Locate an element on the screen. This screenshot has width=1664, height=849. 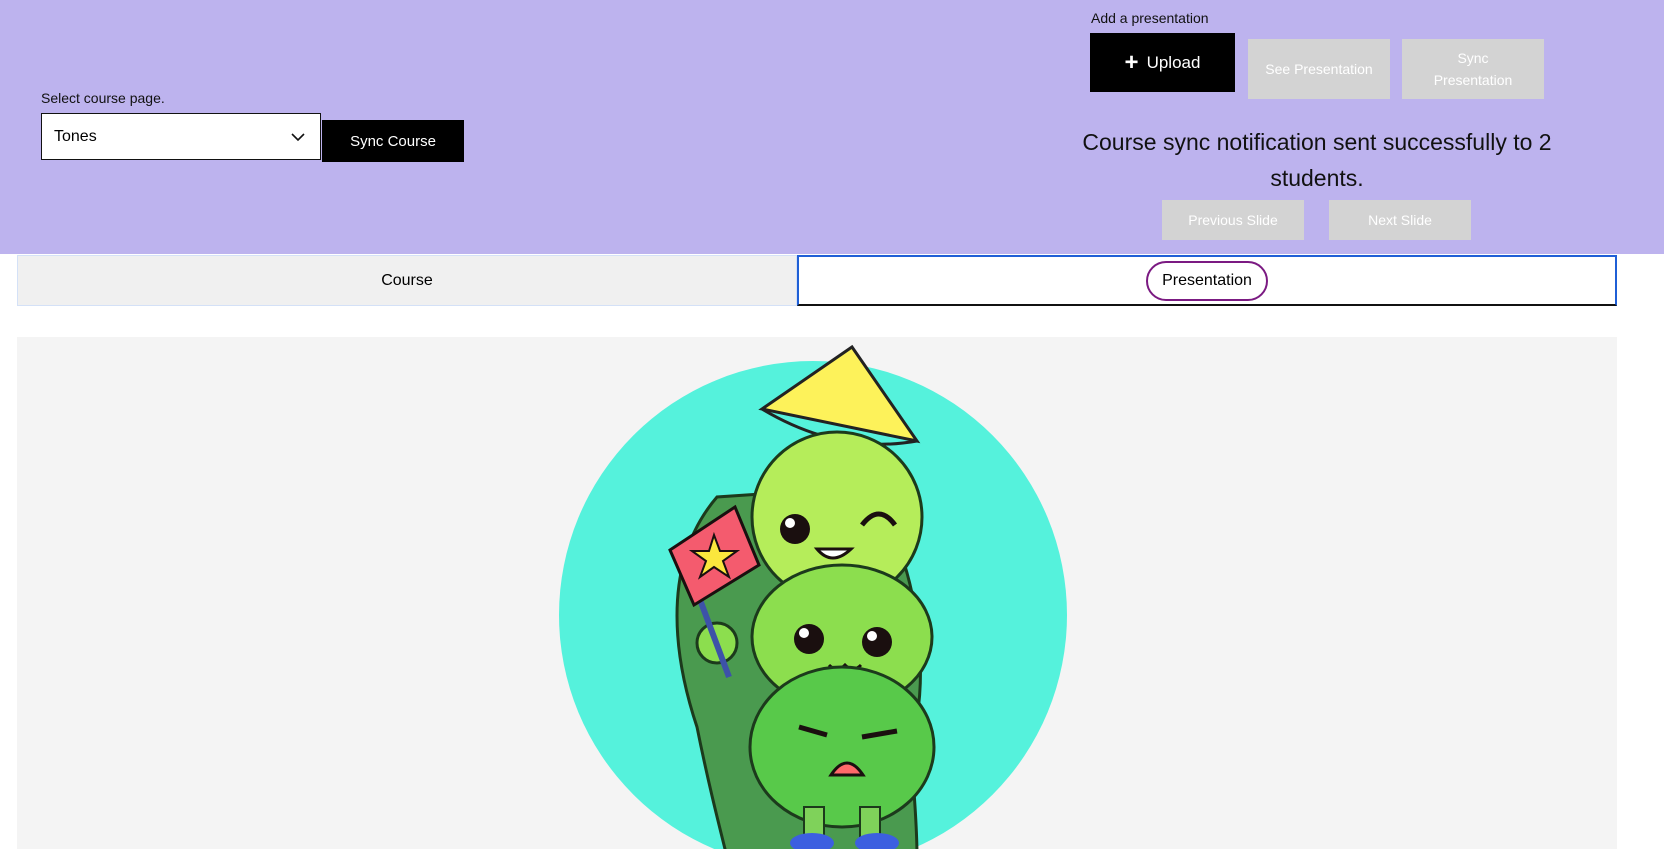
sync-presentation-button: Sync Presentation is located at coordinates (1473, 69).